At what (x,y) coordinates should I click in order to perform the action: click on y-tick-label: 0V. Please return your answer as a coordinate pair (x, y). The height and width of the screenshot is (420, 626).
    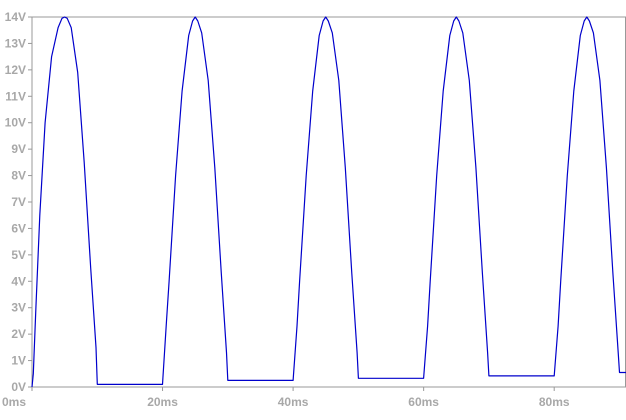
    Looking at the image, I should click on (18, 387).